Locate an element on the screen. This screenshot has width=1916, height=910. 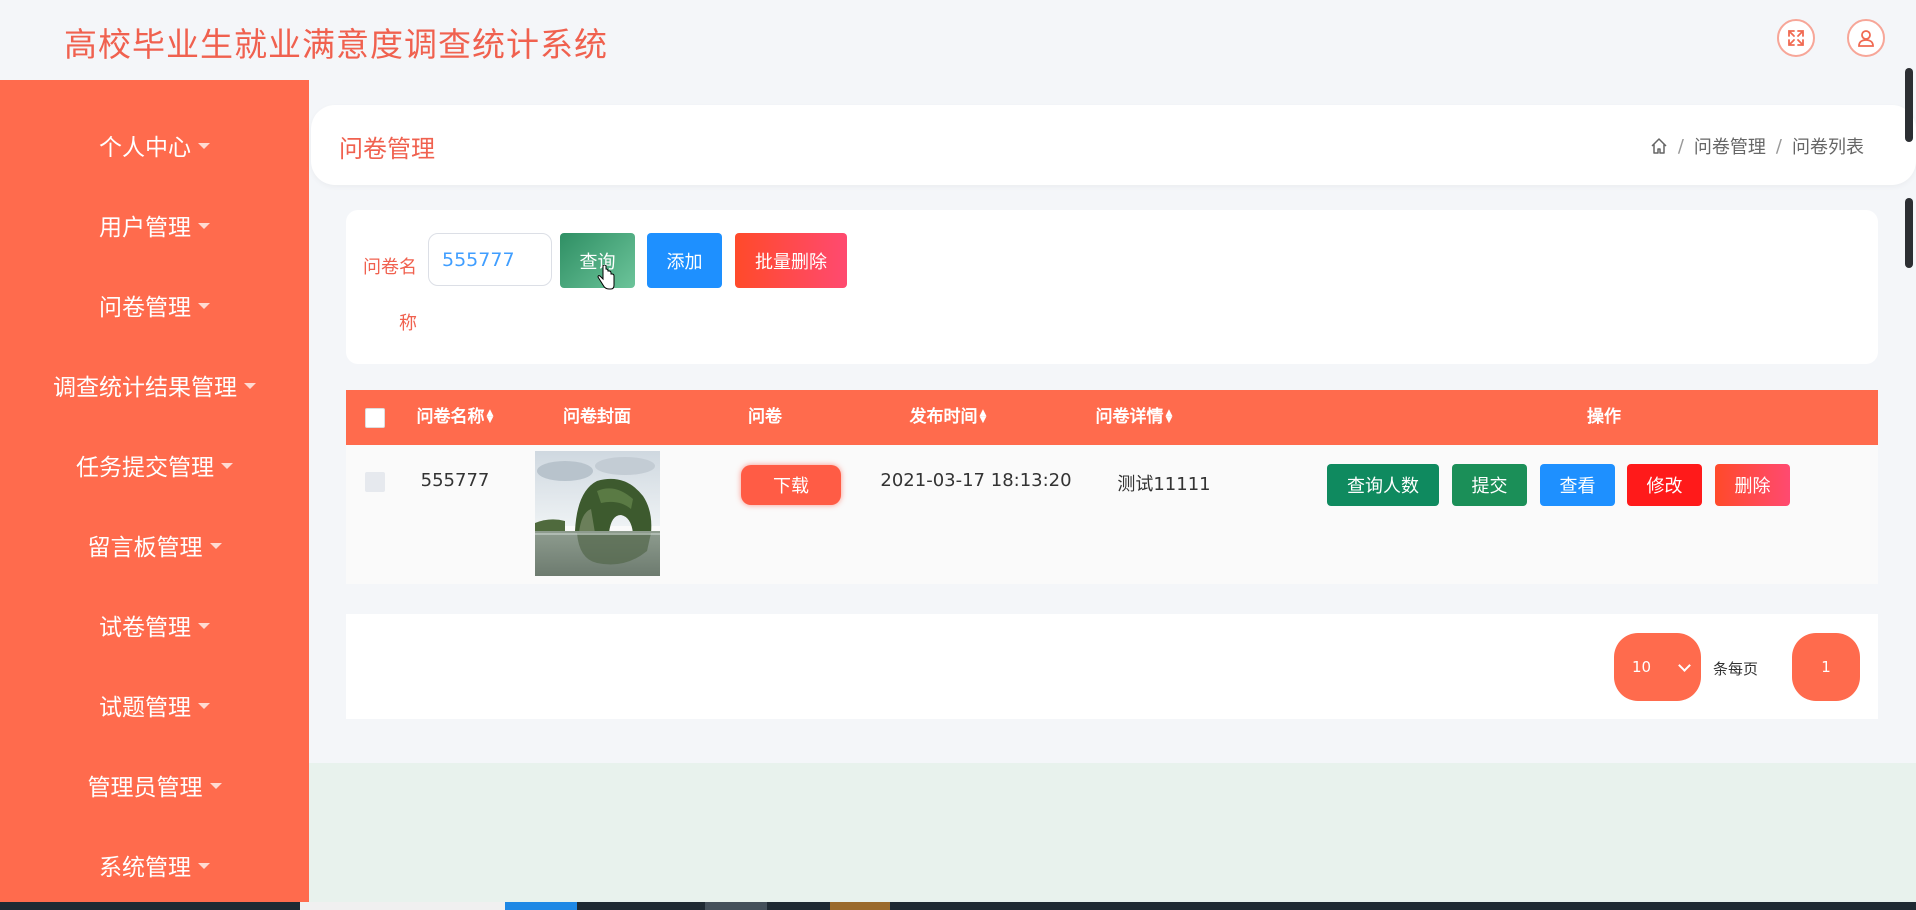
user-icon is located at coordinates (1866, 38).